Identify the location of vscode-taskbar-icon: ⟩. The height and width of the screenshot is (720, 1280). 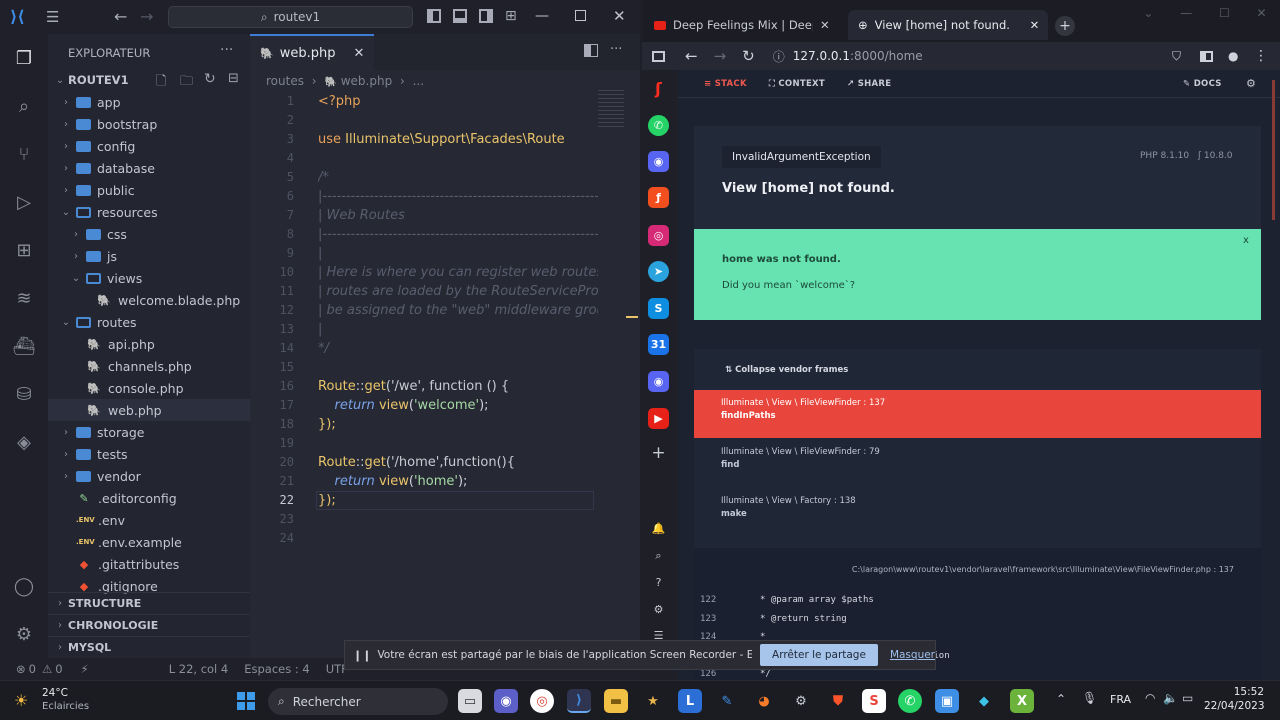
(579, 701).